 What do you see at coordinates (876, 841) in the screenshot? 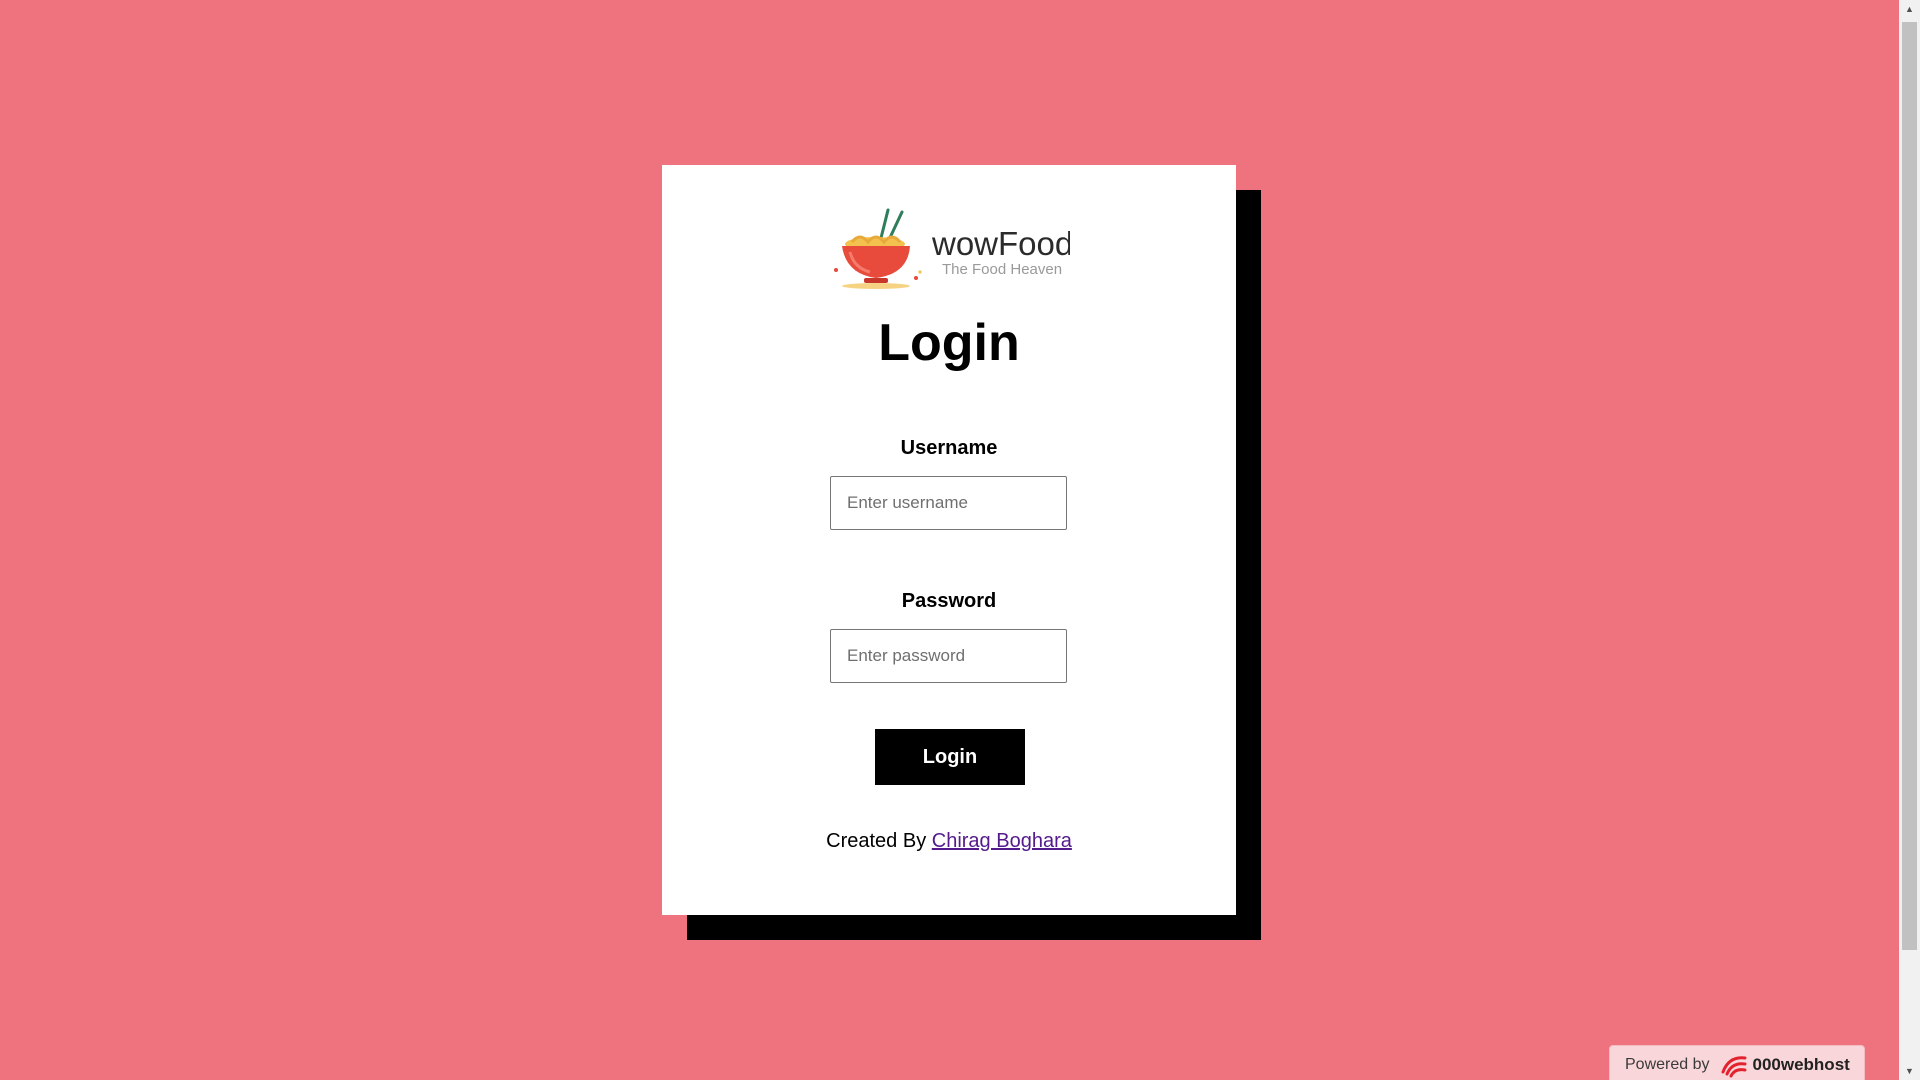
I see `credit-prefix: Created By` at bounding box center [876, 841].